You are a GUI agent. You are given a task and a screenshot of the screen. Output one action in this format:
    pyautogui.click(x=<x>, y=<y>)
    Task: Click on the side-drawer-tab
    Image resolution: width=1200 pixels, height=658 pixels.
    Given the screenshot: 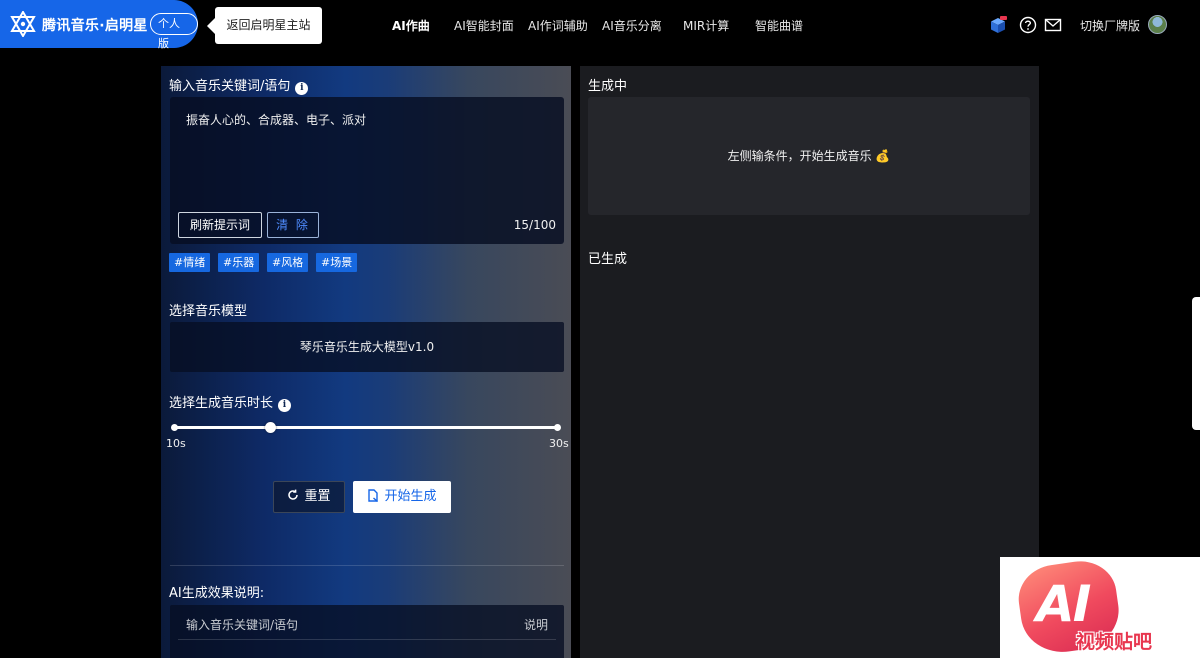 What is the action you would take?
    pyautogui.click(x=1196, y=363)
    